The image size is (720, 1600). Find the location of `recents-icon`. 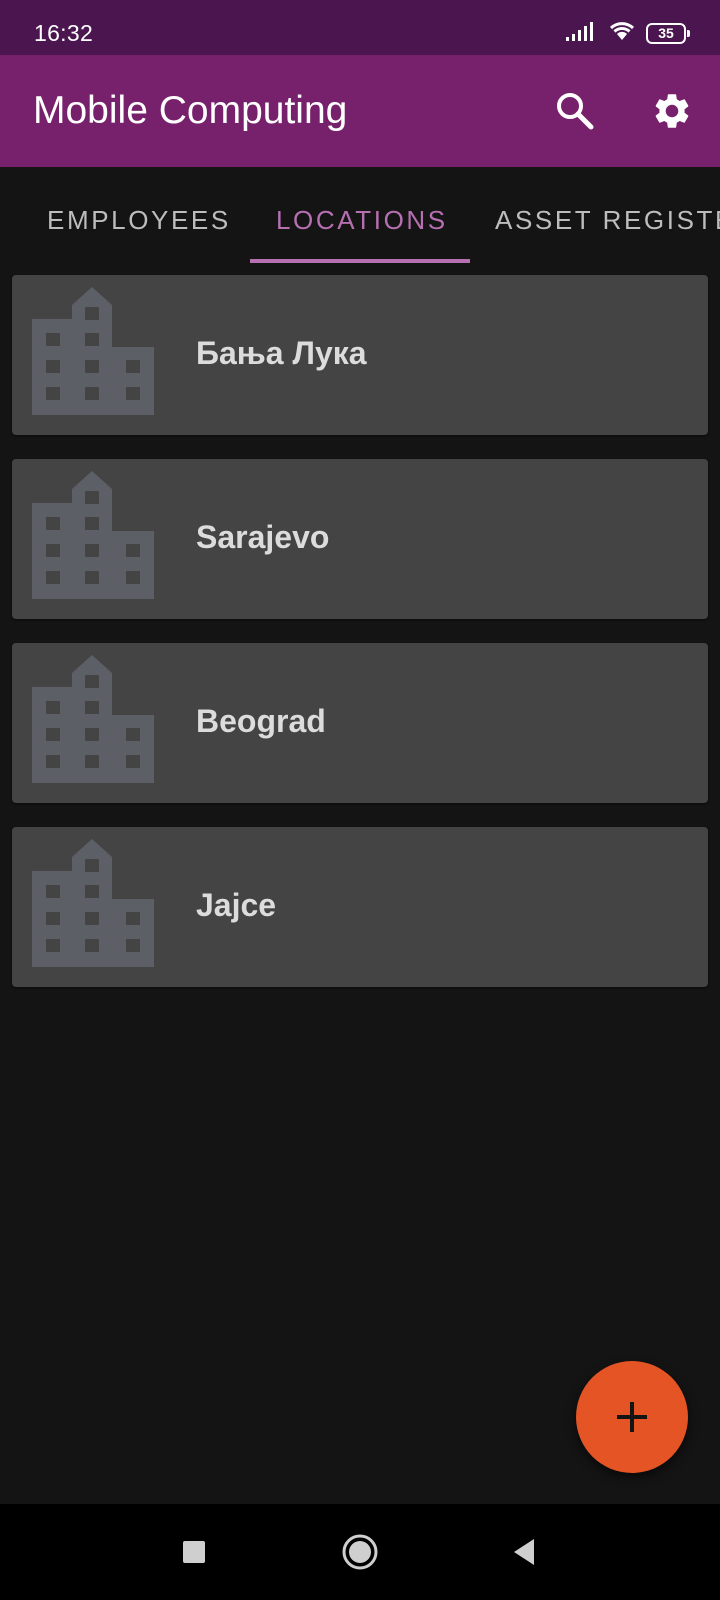

recents-icon is located at coordinates (194, 1552).